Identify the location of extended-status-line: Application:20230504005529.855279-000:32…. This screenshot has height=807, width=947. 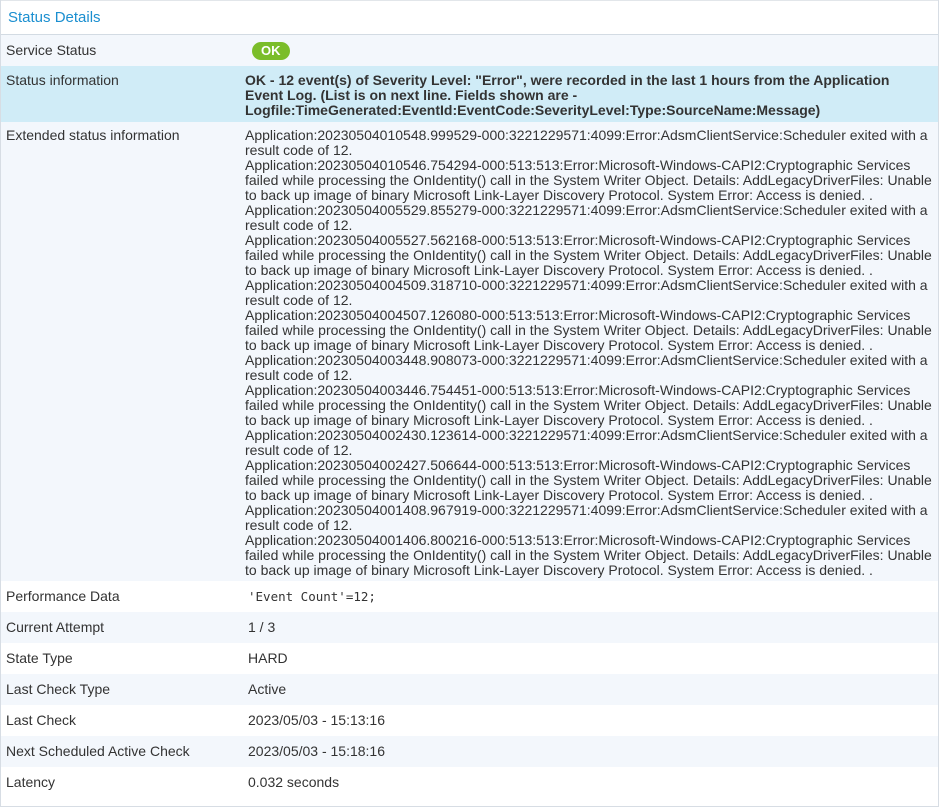
(586, 217).